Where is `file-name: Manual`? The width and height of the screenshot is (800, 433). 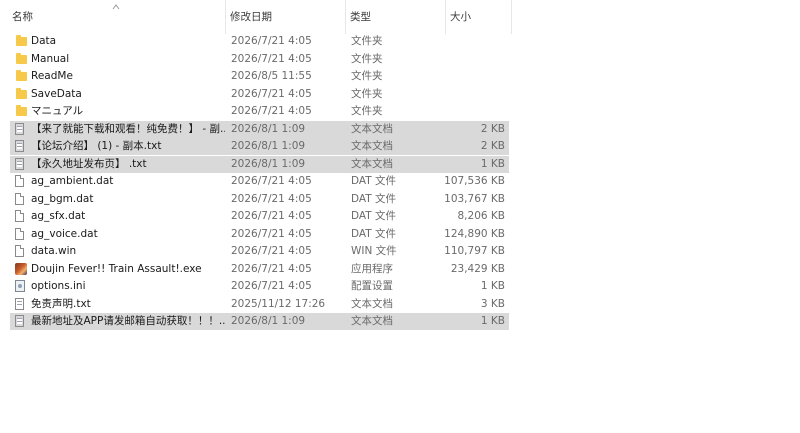
file-name: Manual is located at coordinates (50, 58).